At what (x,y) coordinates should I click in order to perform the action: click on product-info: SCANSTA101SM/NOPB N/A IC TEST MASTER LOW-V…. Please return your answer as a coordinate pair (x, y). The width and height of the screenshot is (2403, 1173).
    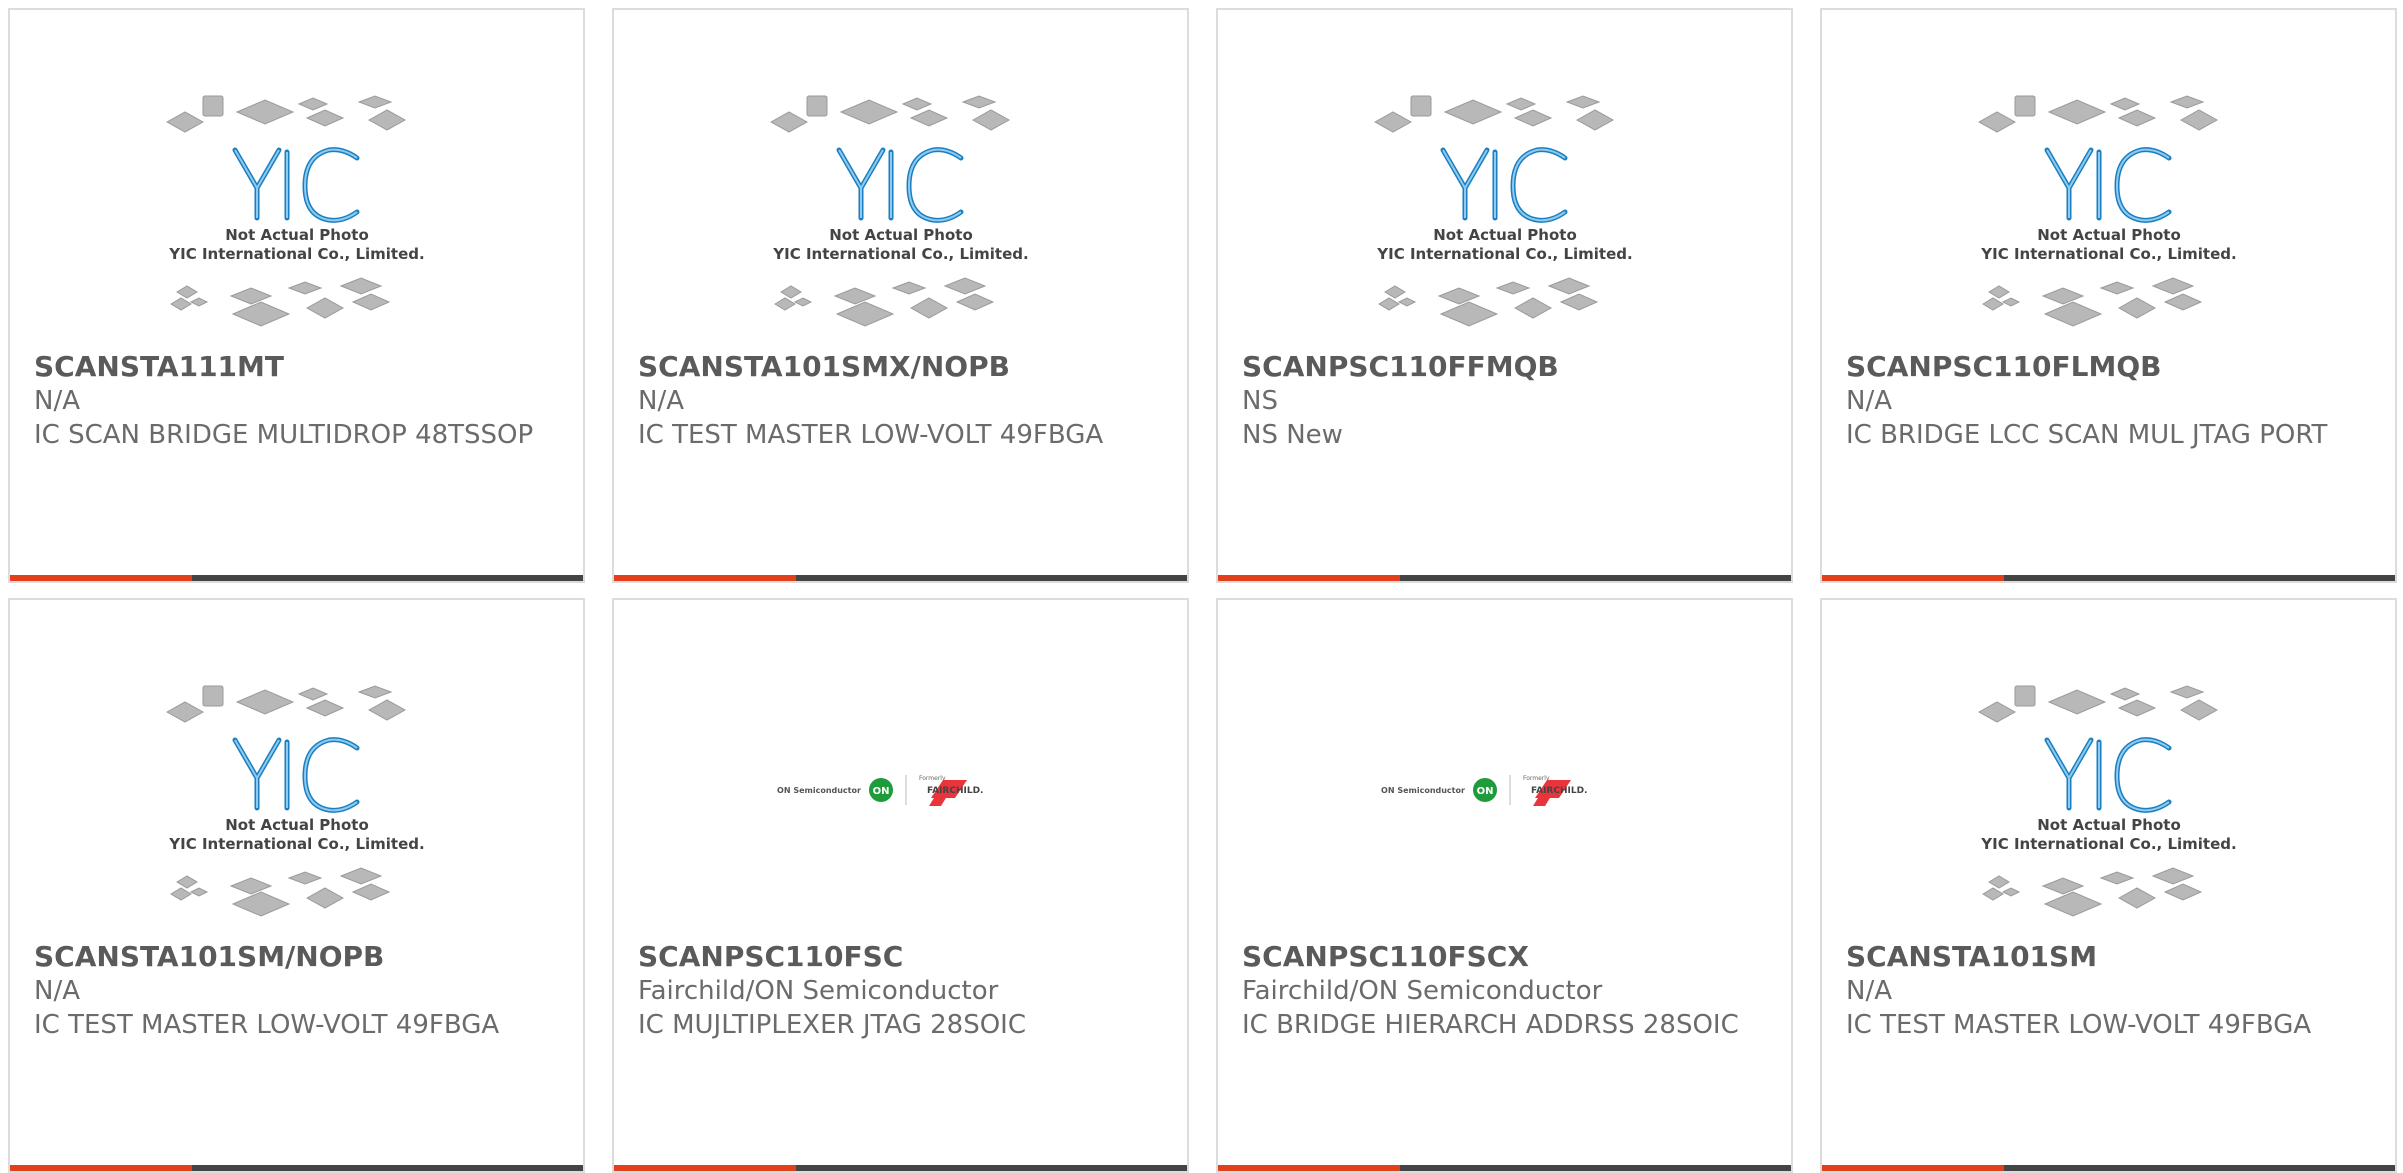
    Looking at the image, I should click on (296, 991).